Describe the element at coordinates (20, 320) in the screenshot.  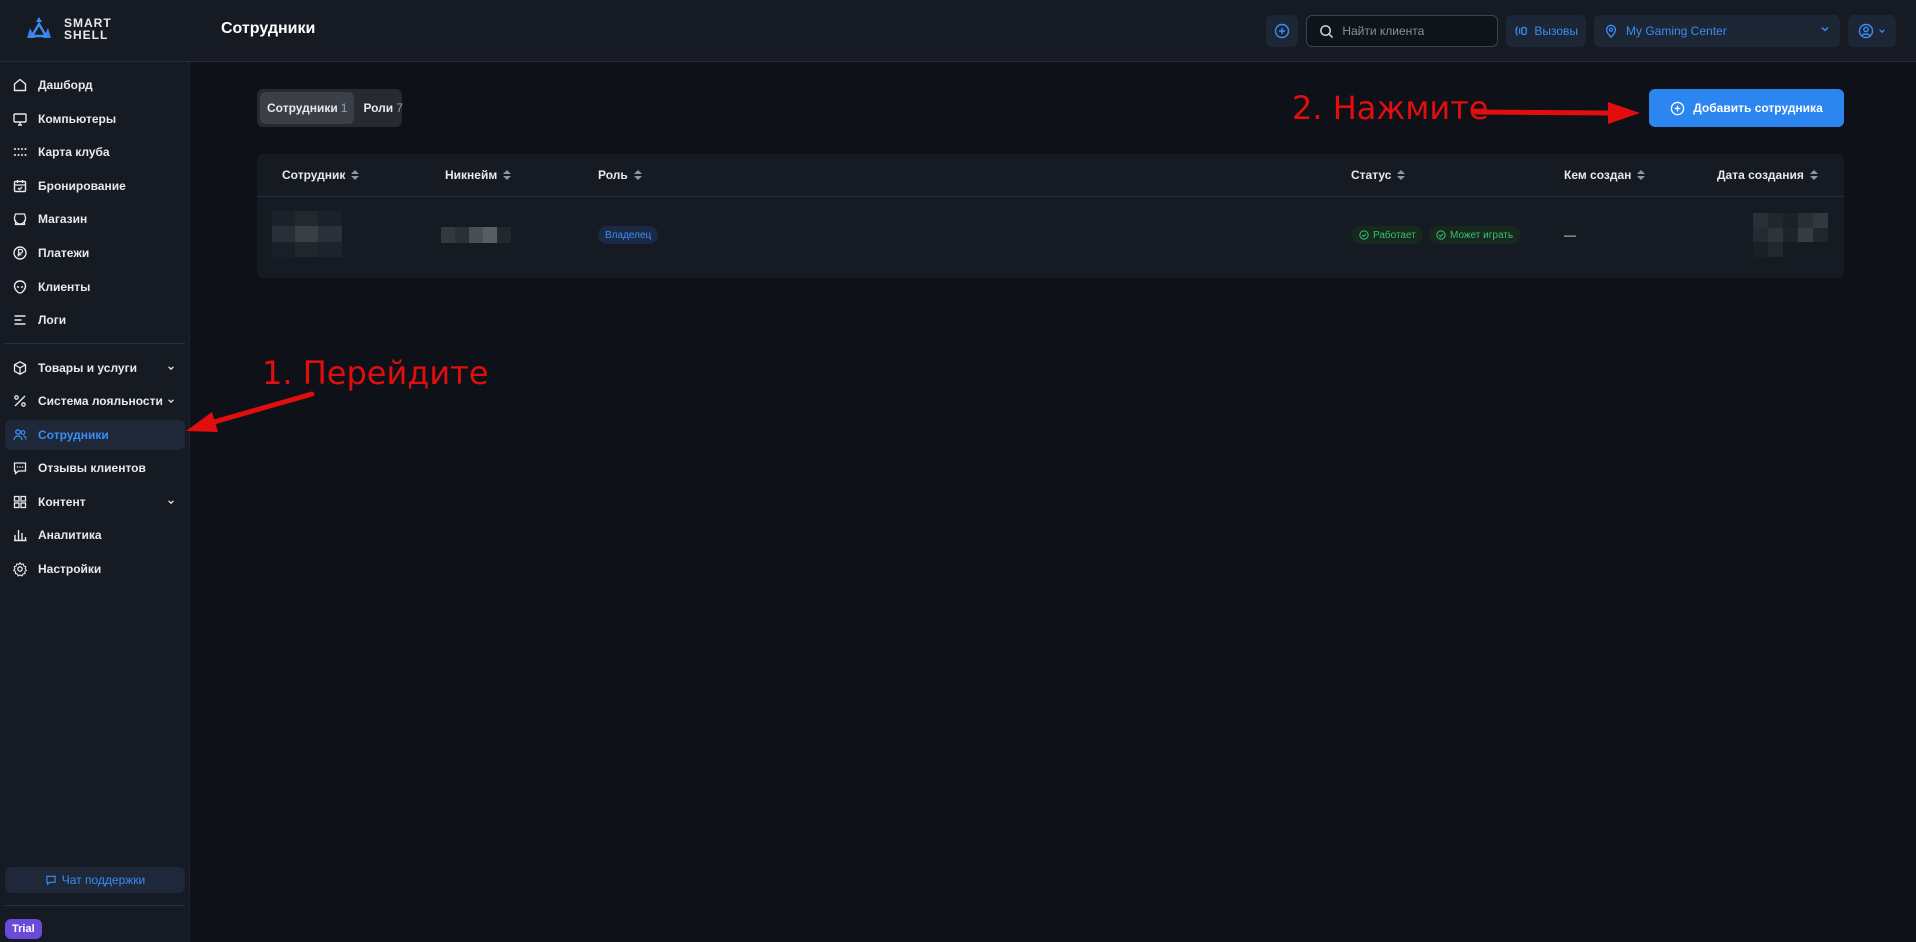
I see `lines-icon` at that location.